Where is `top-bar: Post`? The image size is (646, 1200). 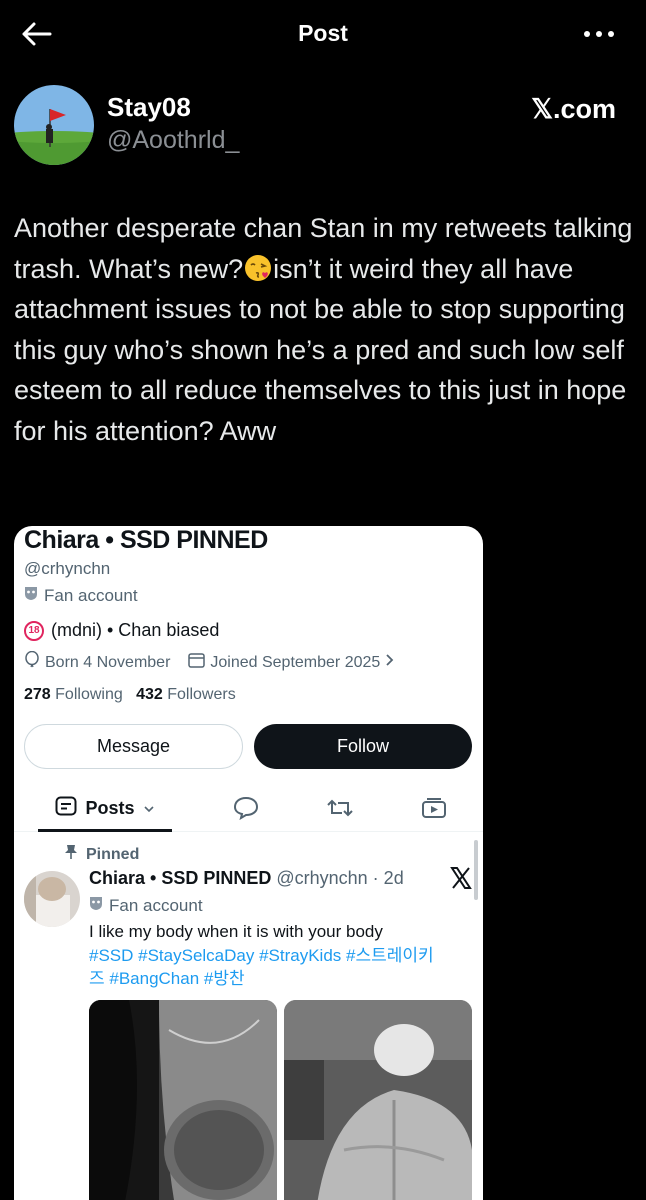
top-bar: Post is located at coordinates (323, 34).